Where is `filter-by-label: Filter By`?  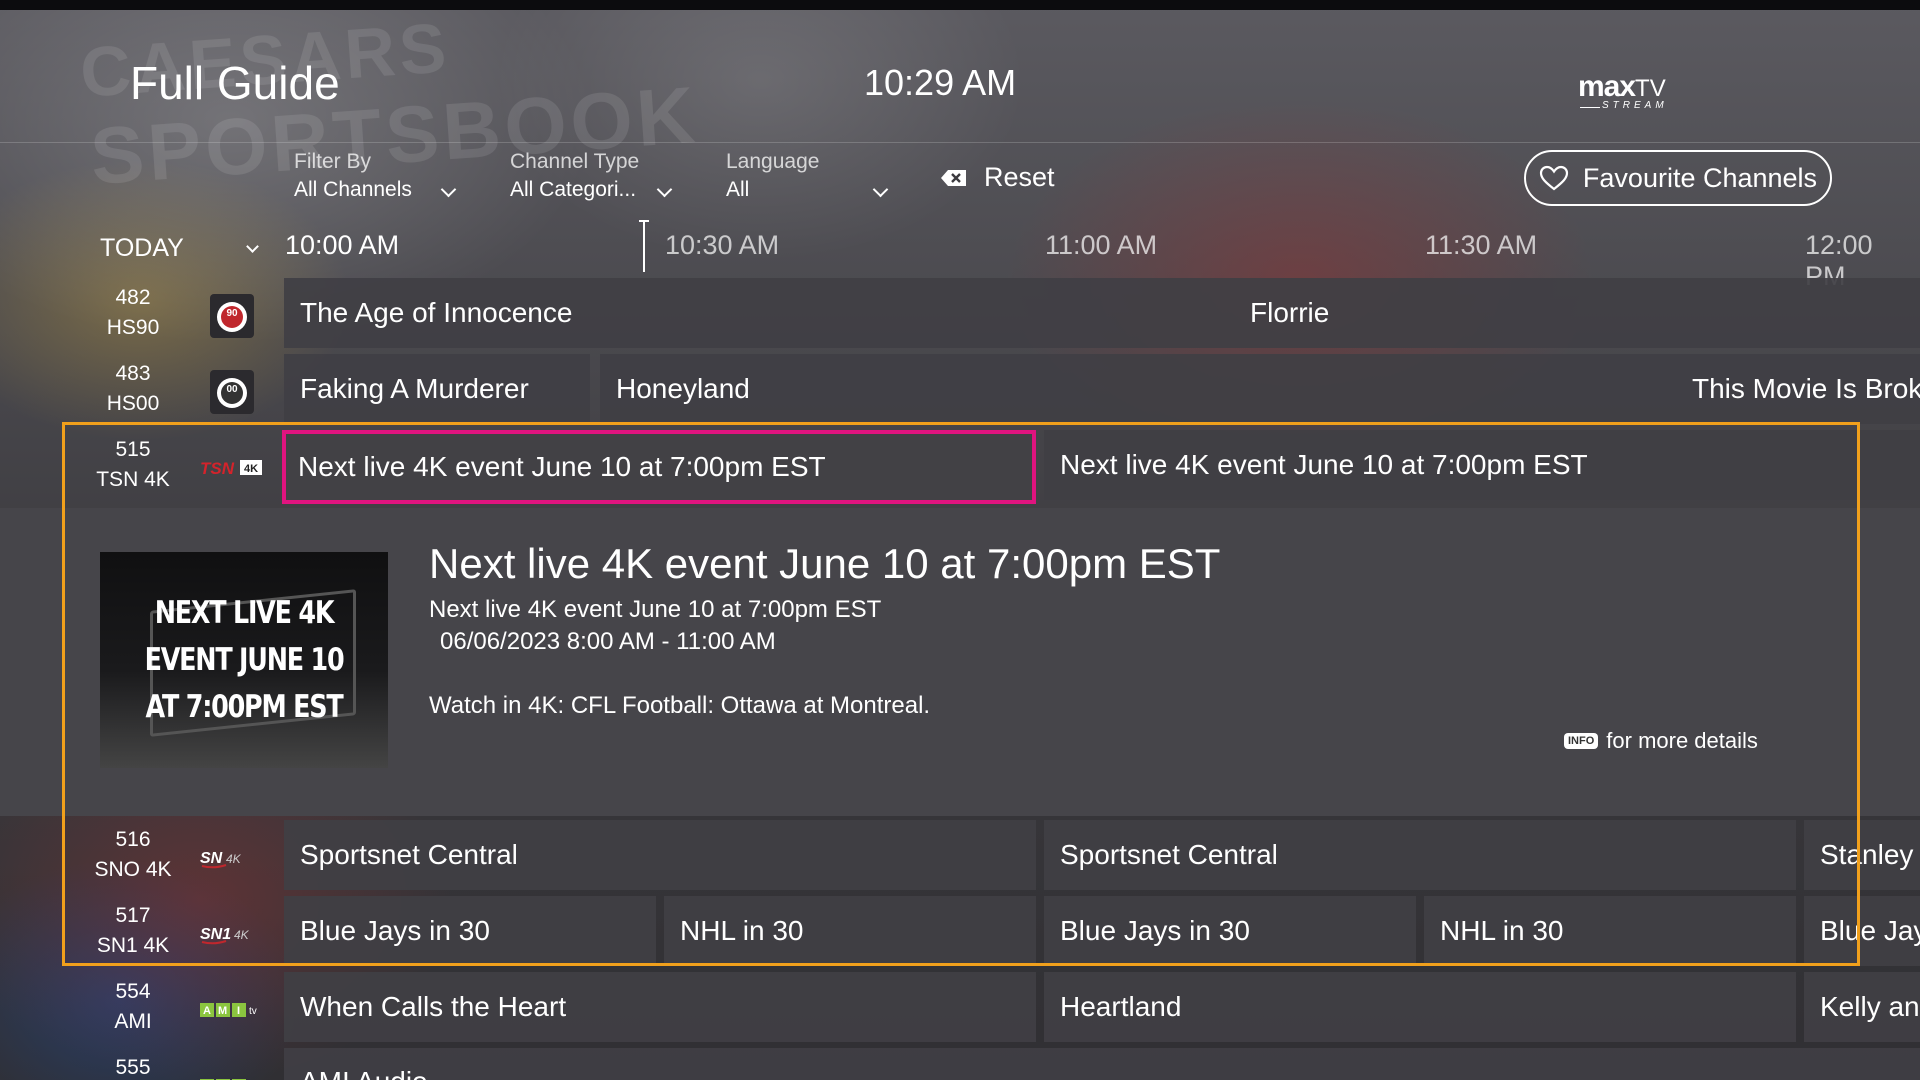 filter-by-label: Filter By is located at coordinates (333, 161).